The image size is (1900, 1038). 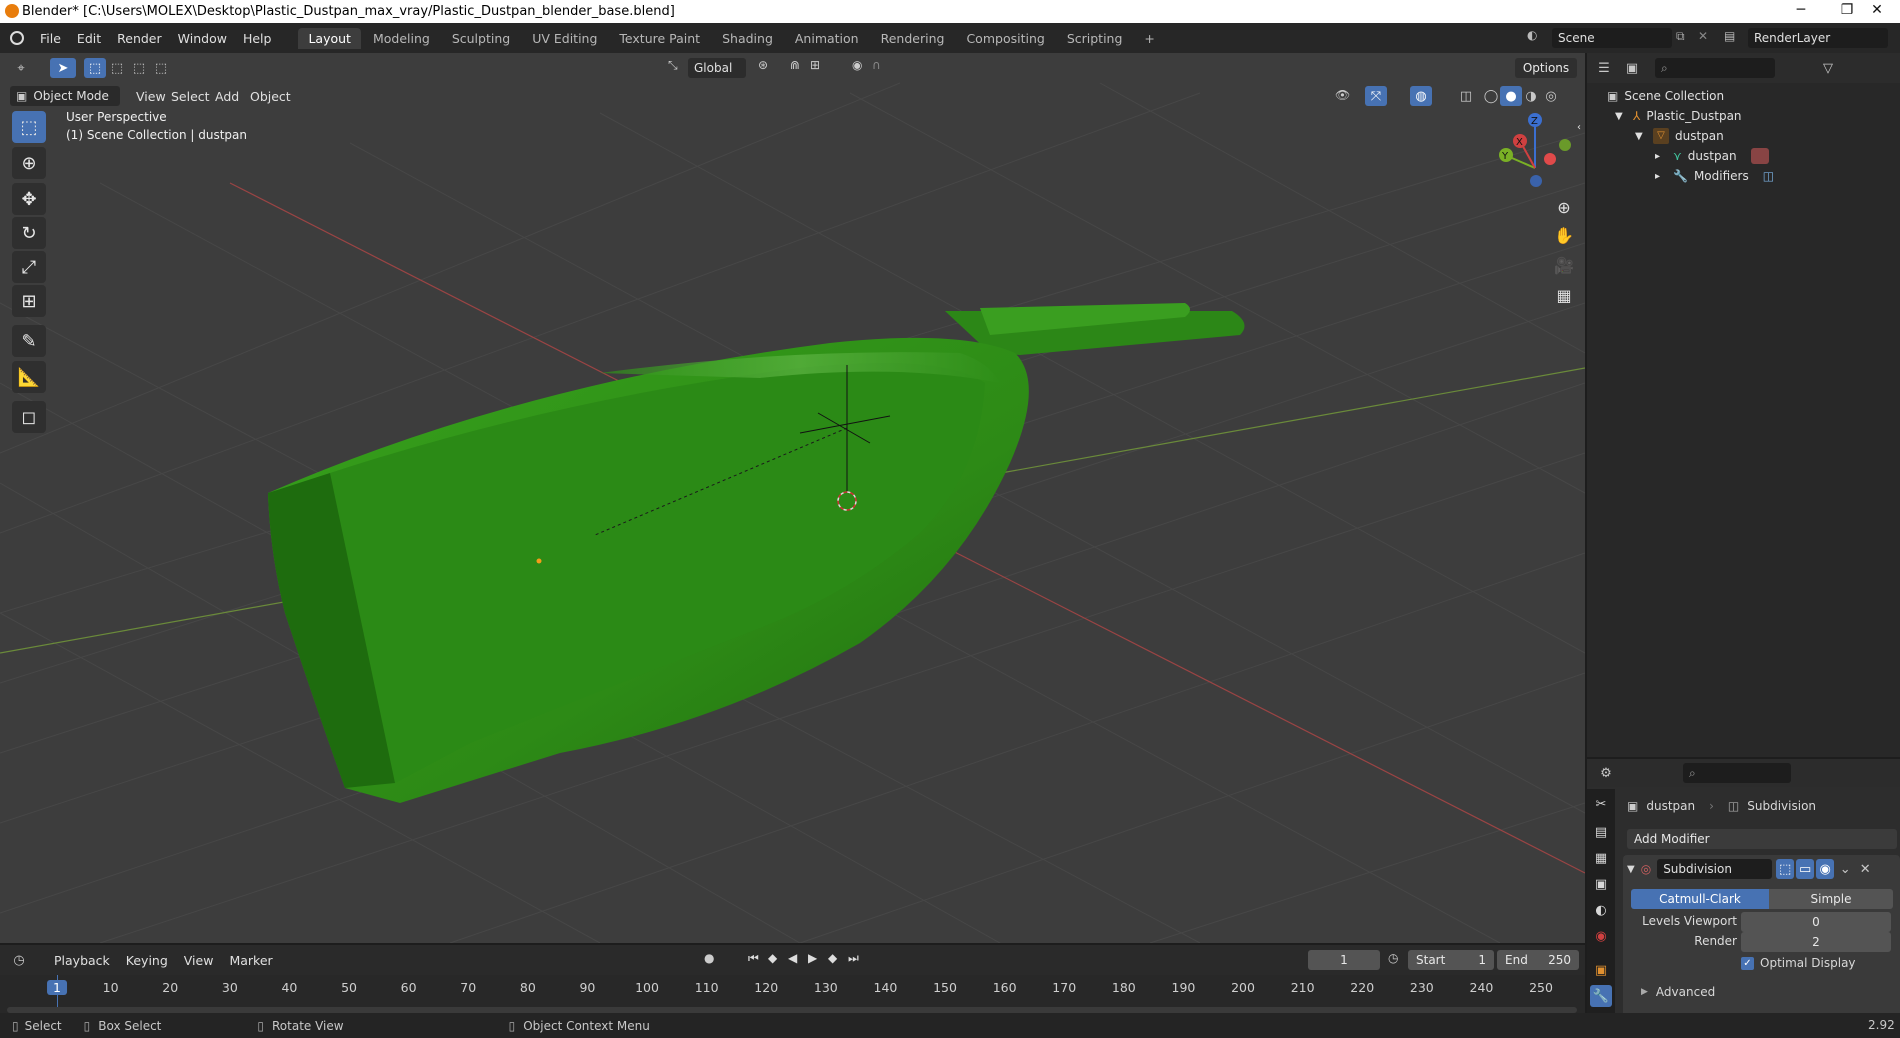 What do you see at coordinates (257, 38) in the screenshot?
I see `menu-help: Help` at bounding box center [257, 38].